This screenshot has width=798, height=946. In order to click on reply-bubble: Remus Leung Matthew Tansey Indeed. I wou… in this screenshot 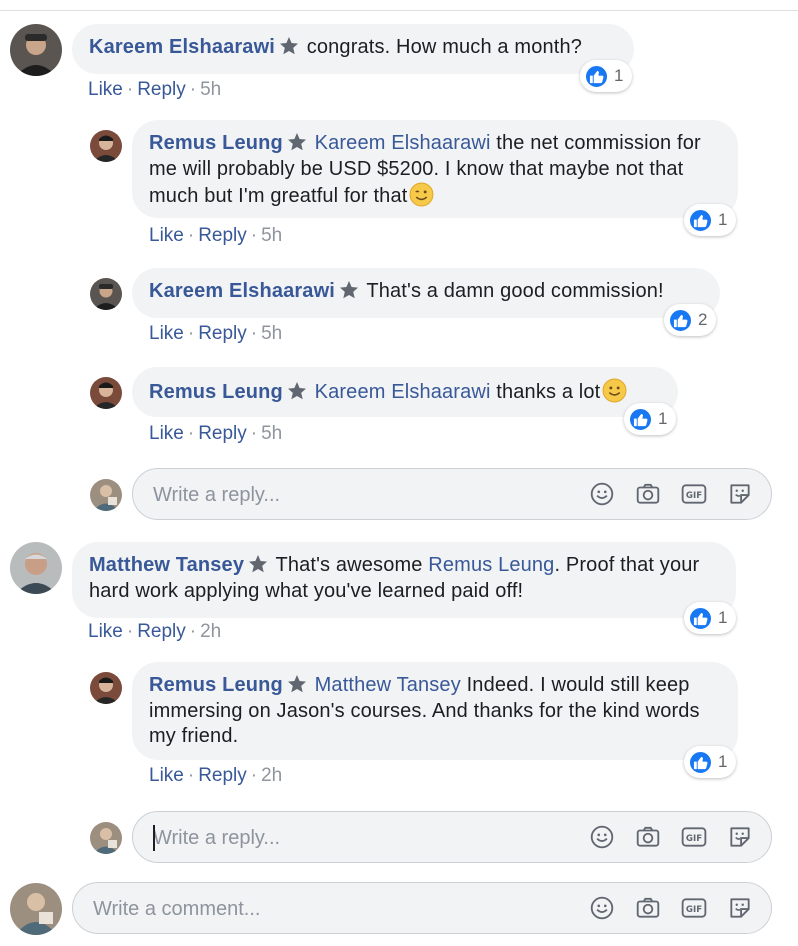, I will do `click(435, 711)`.